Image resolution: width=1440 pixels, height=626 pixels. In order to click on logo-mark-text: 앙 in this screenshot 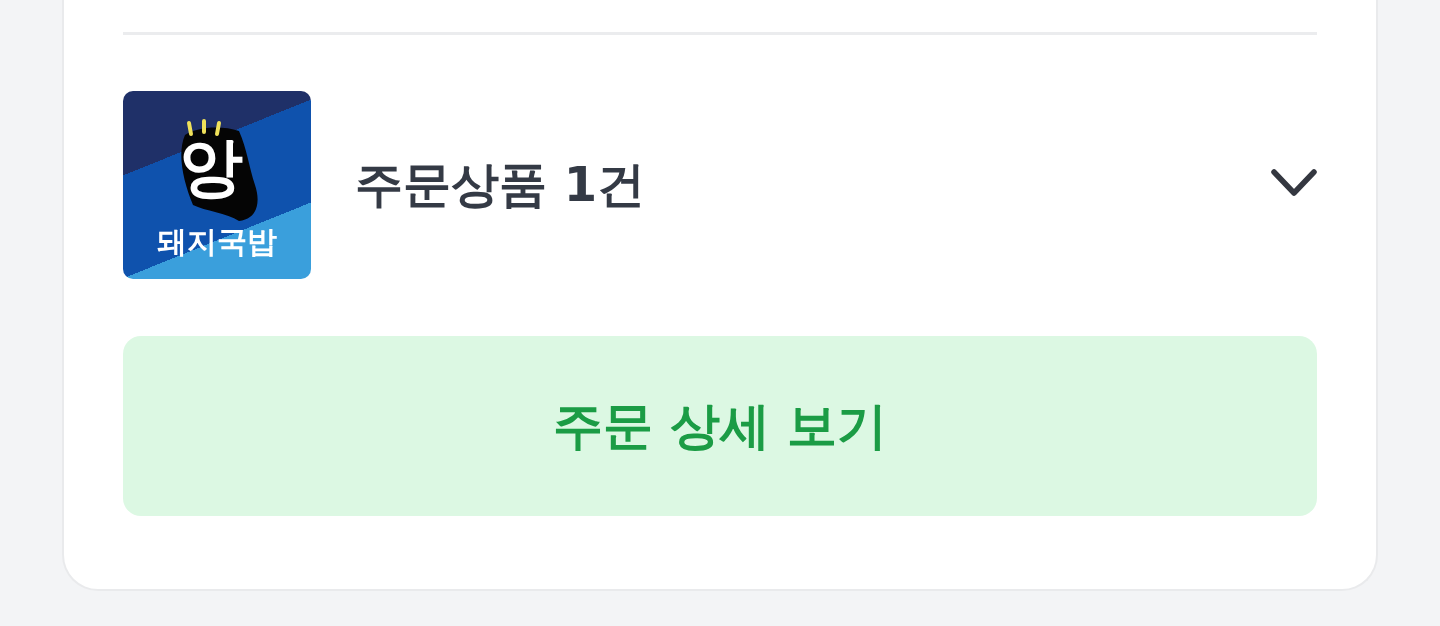, I will do `click(211, 167)`.